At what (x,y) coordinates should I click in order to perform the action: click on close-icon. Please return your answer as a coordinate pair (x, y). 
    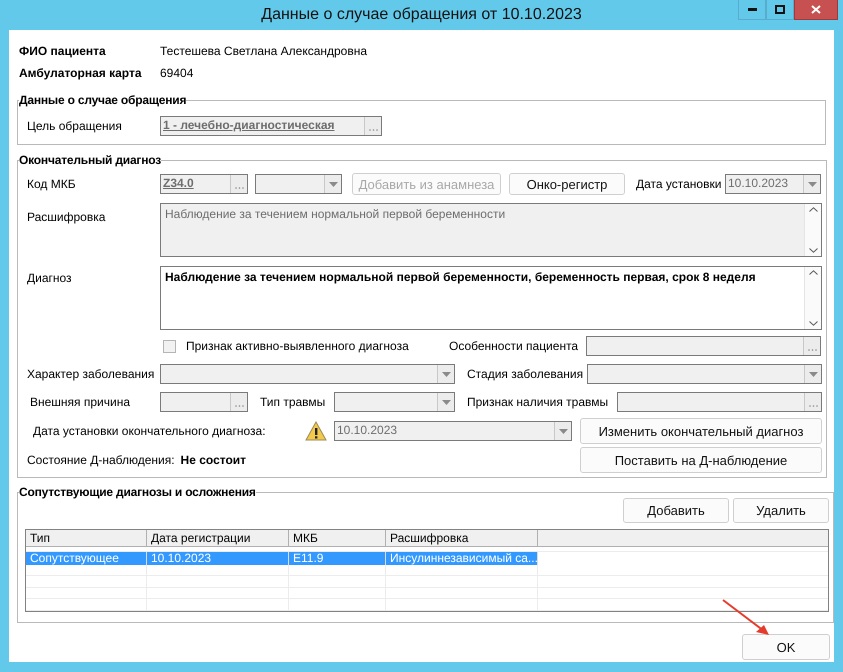
    Looking at the image, I should click on (816, 9).